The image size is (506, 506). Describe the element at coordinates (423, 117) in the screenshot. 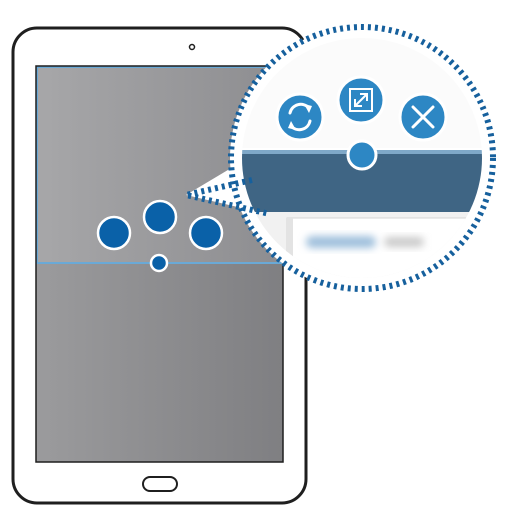

I see `zoom-close-button` at that location.